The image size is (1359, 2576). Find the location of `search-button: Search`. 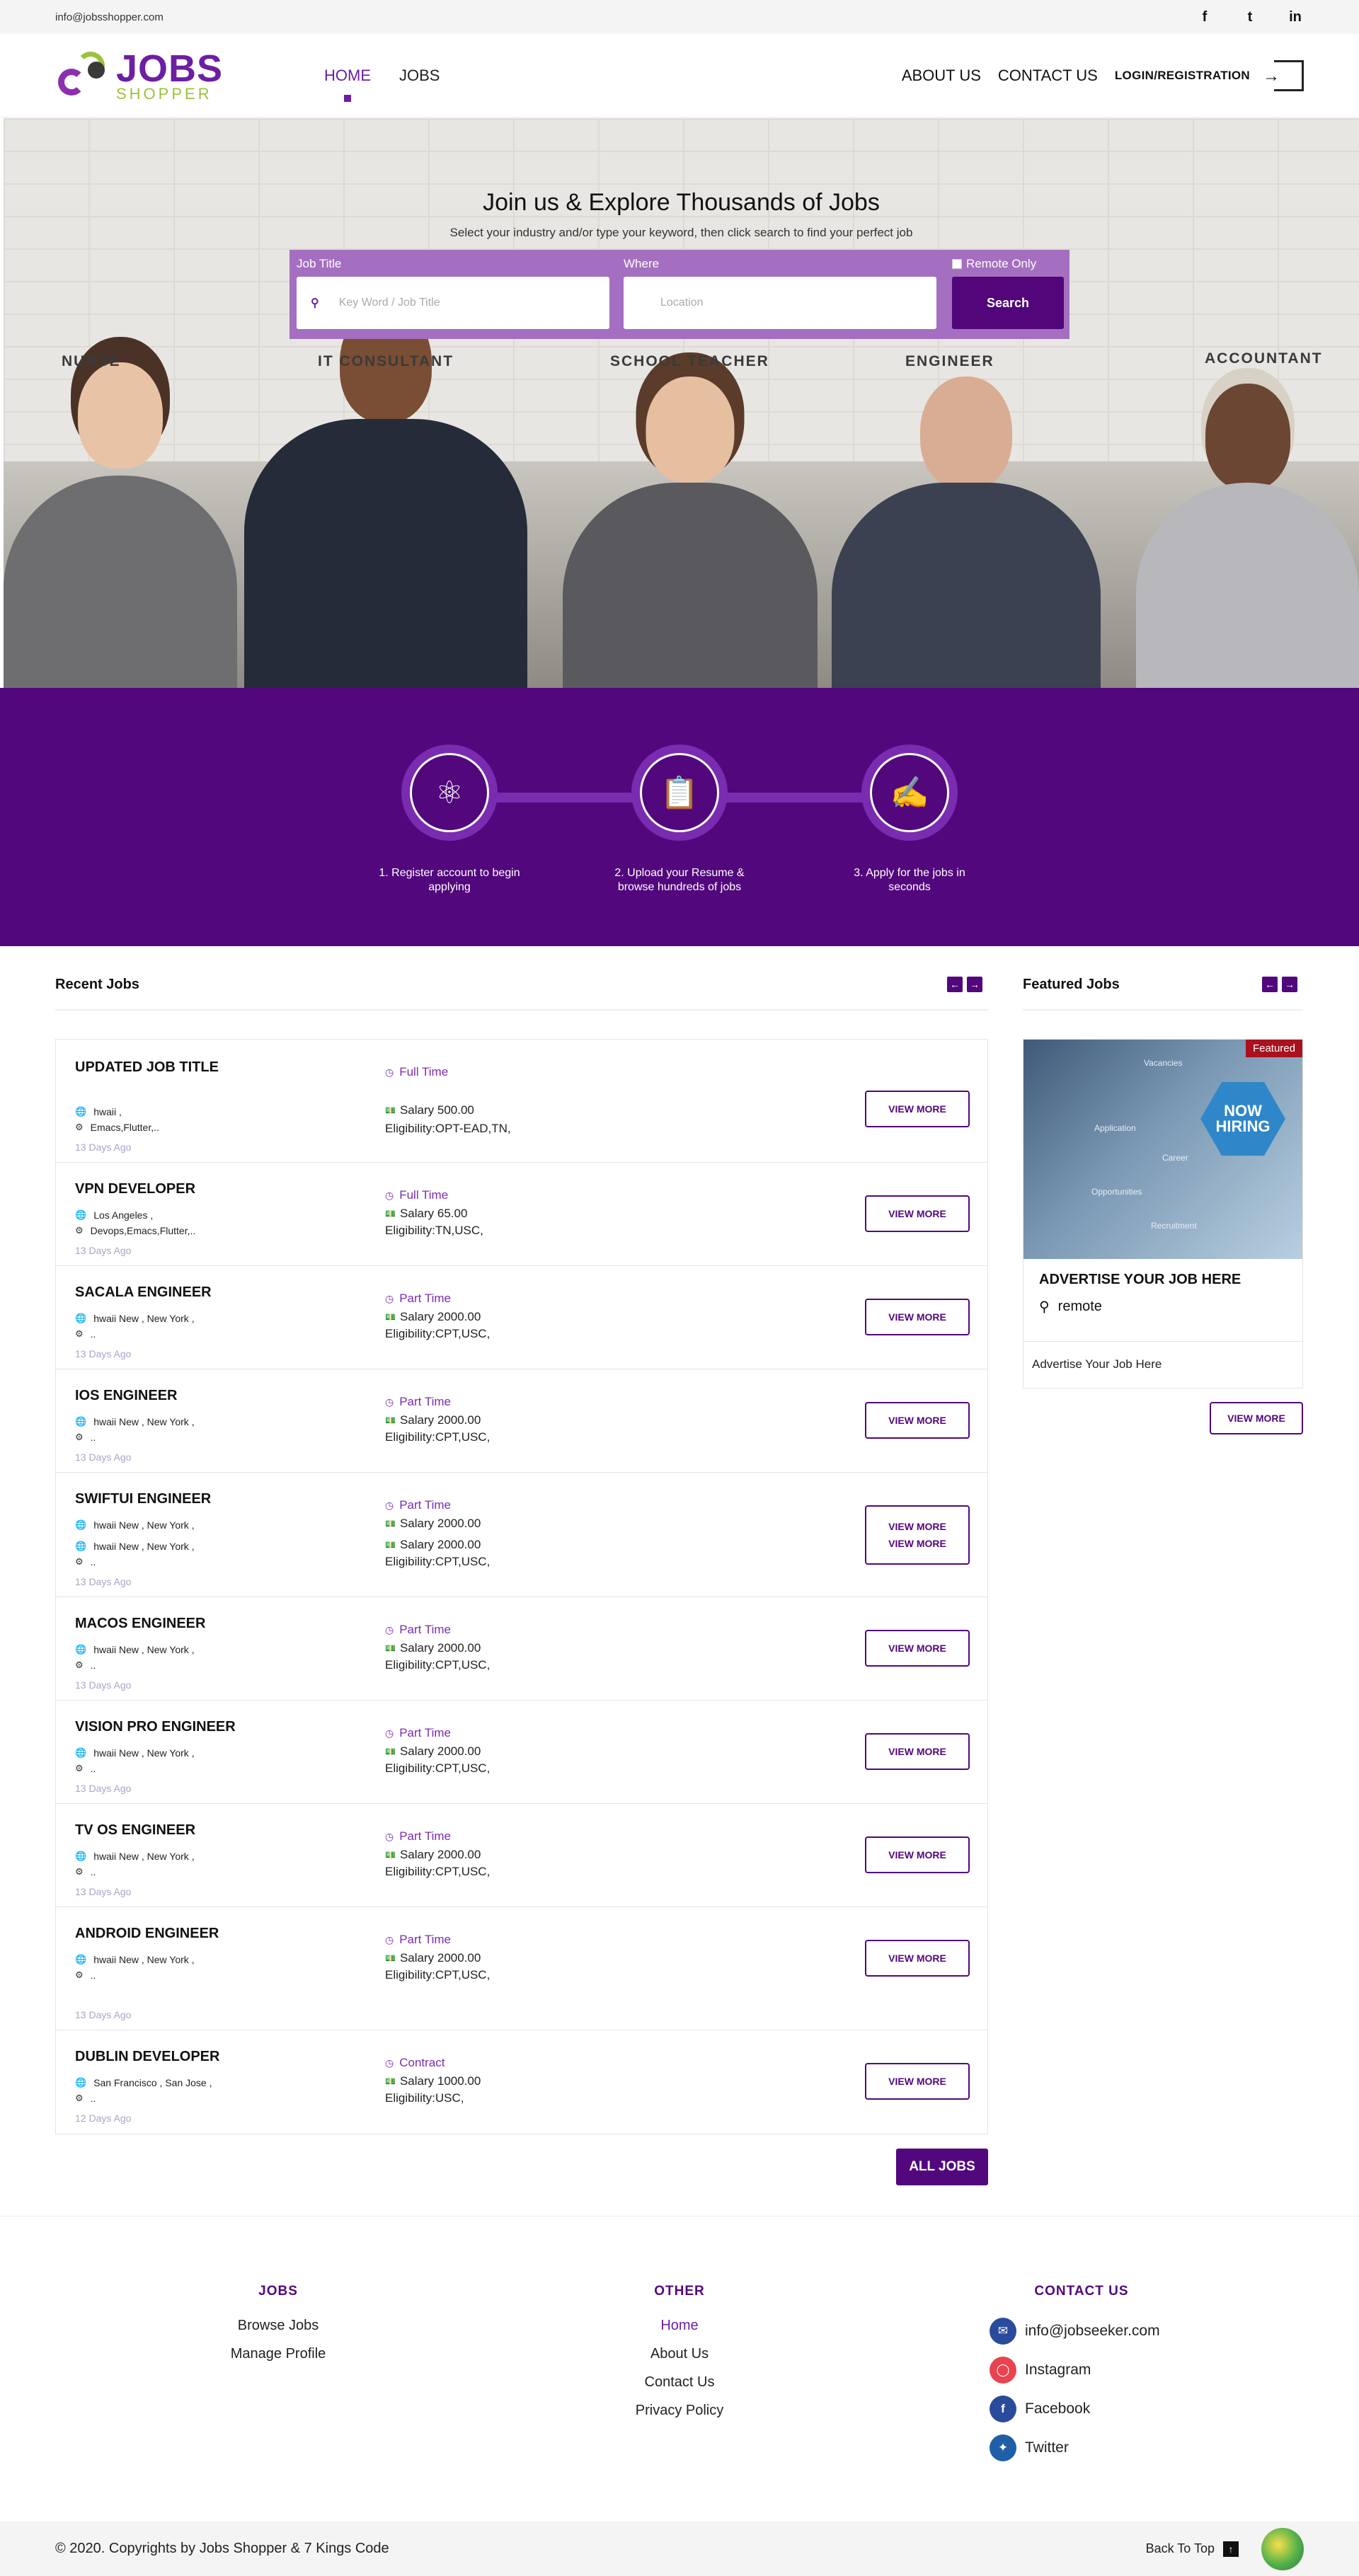

search-button: Search is located at coordinates (1008, 303).